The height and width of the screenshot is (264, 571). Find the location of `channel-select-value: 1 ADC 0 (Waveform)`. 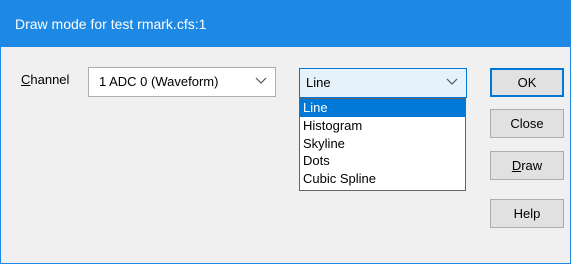

channel-select-value: 1 ADC 0 (Waveform) is located at coordinates (159, 81).